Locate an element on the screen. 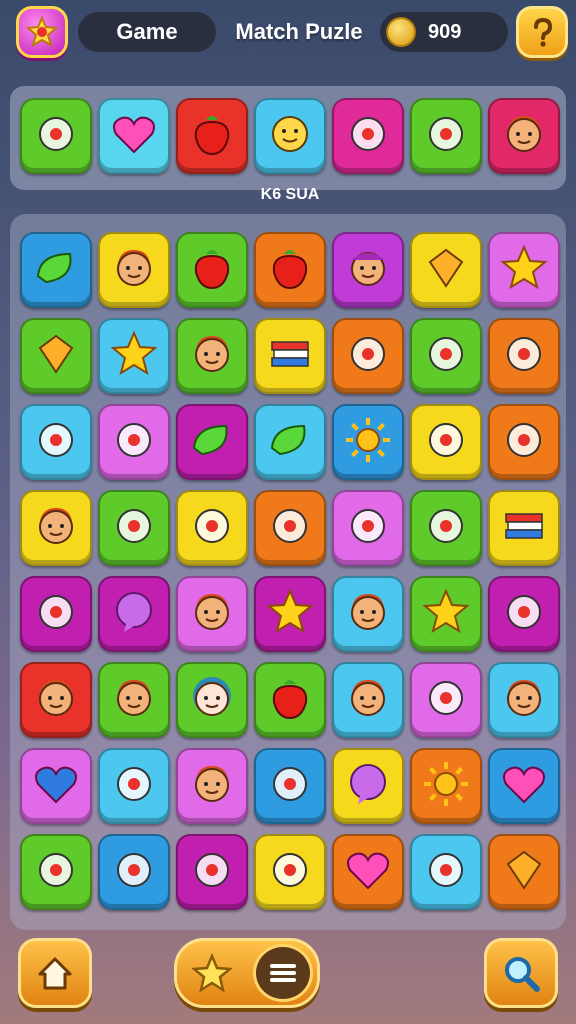 This screenshot has height=1024, width=576. books-icon is located at coordinates (524, 528).